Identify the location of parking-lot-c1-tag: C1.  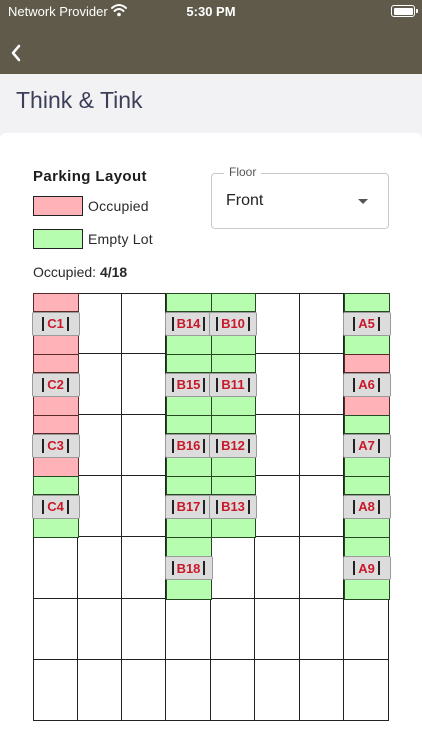
(55, 323).